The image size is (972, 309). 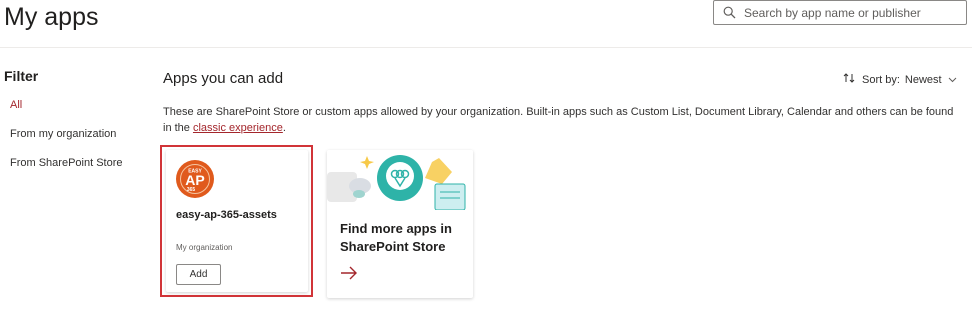 I want to click on store-card-title: Find more apps in SharePoint Store, so click(x=396, y=237).